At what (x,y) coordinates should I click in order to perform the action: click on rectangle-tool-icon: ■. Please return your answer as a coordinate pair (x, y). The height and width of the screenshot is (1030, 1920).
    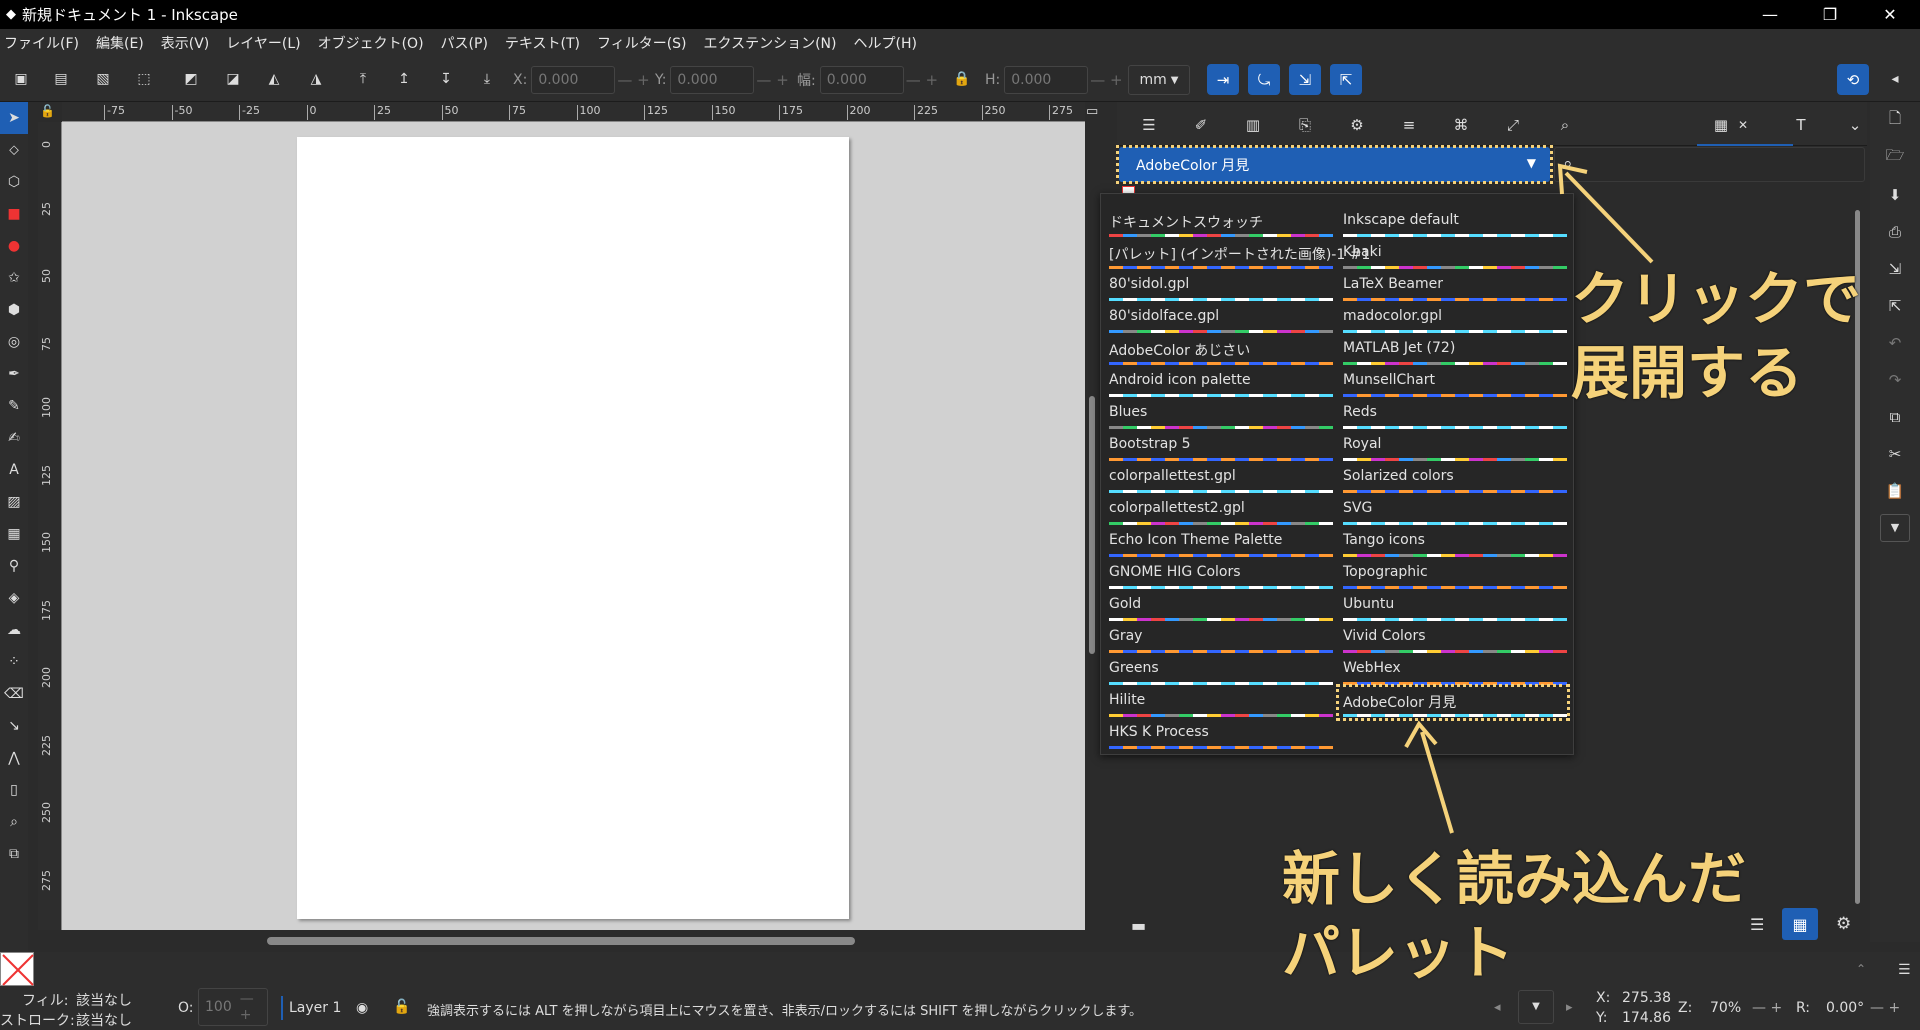
    Looking at the image, I should click on (14, 214).